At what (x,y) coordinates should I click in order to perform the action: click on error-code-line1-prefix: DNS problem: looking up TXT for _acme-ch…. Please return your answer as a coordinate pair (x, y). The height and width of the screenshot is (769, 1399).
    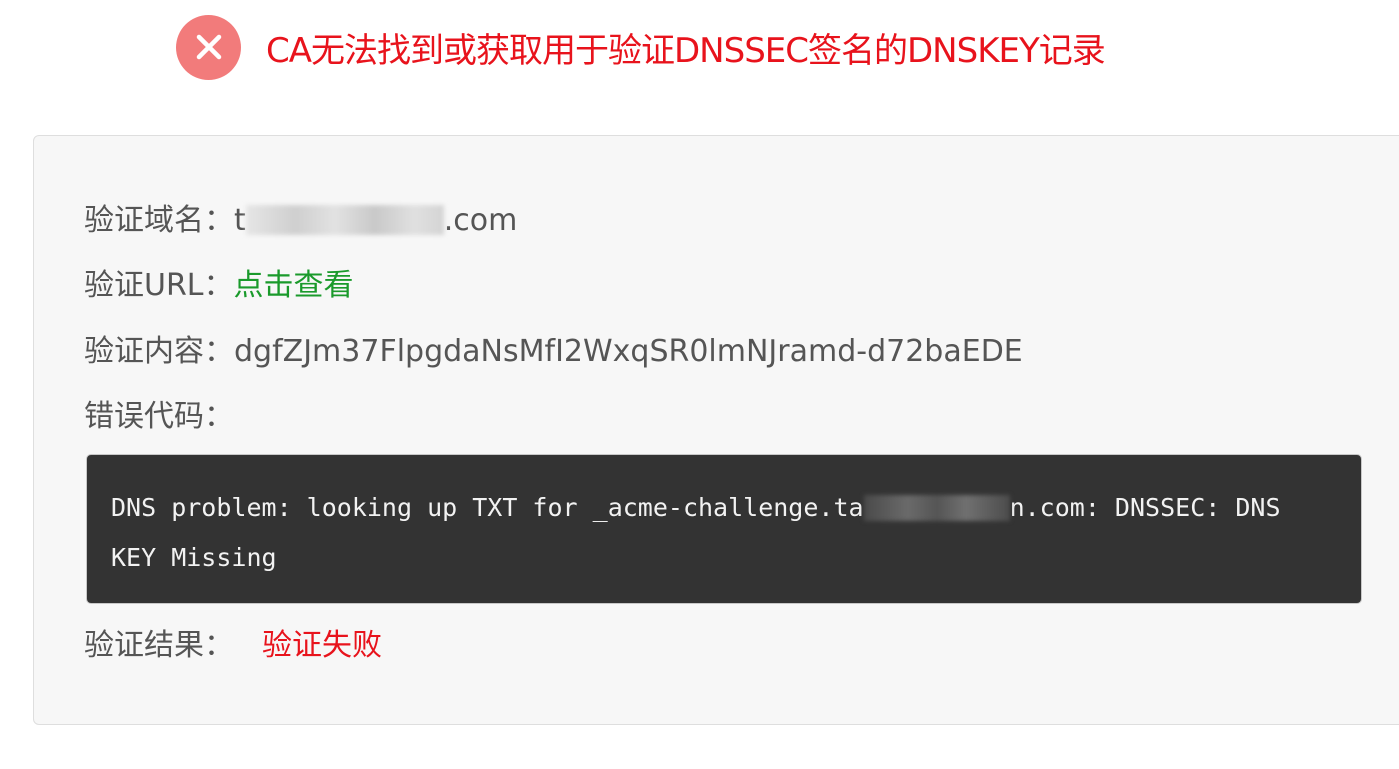
    Looking at the image, I should click on (487, 507).